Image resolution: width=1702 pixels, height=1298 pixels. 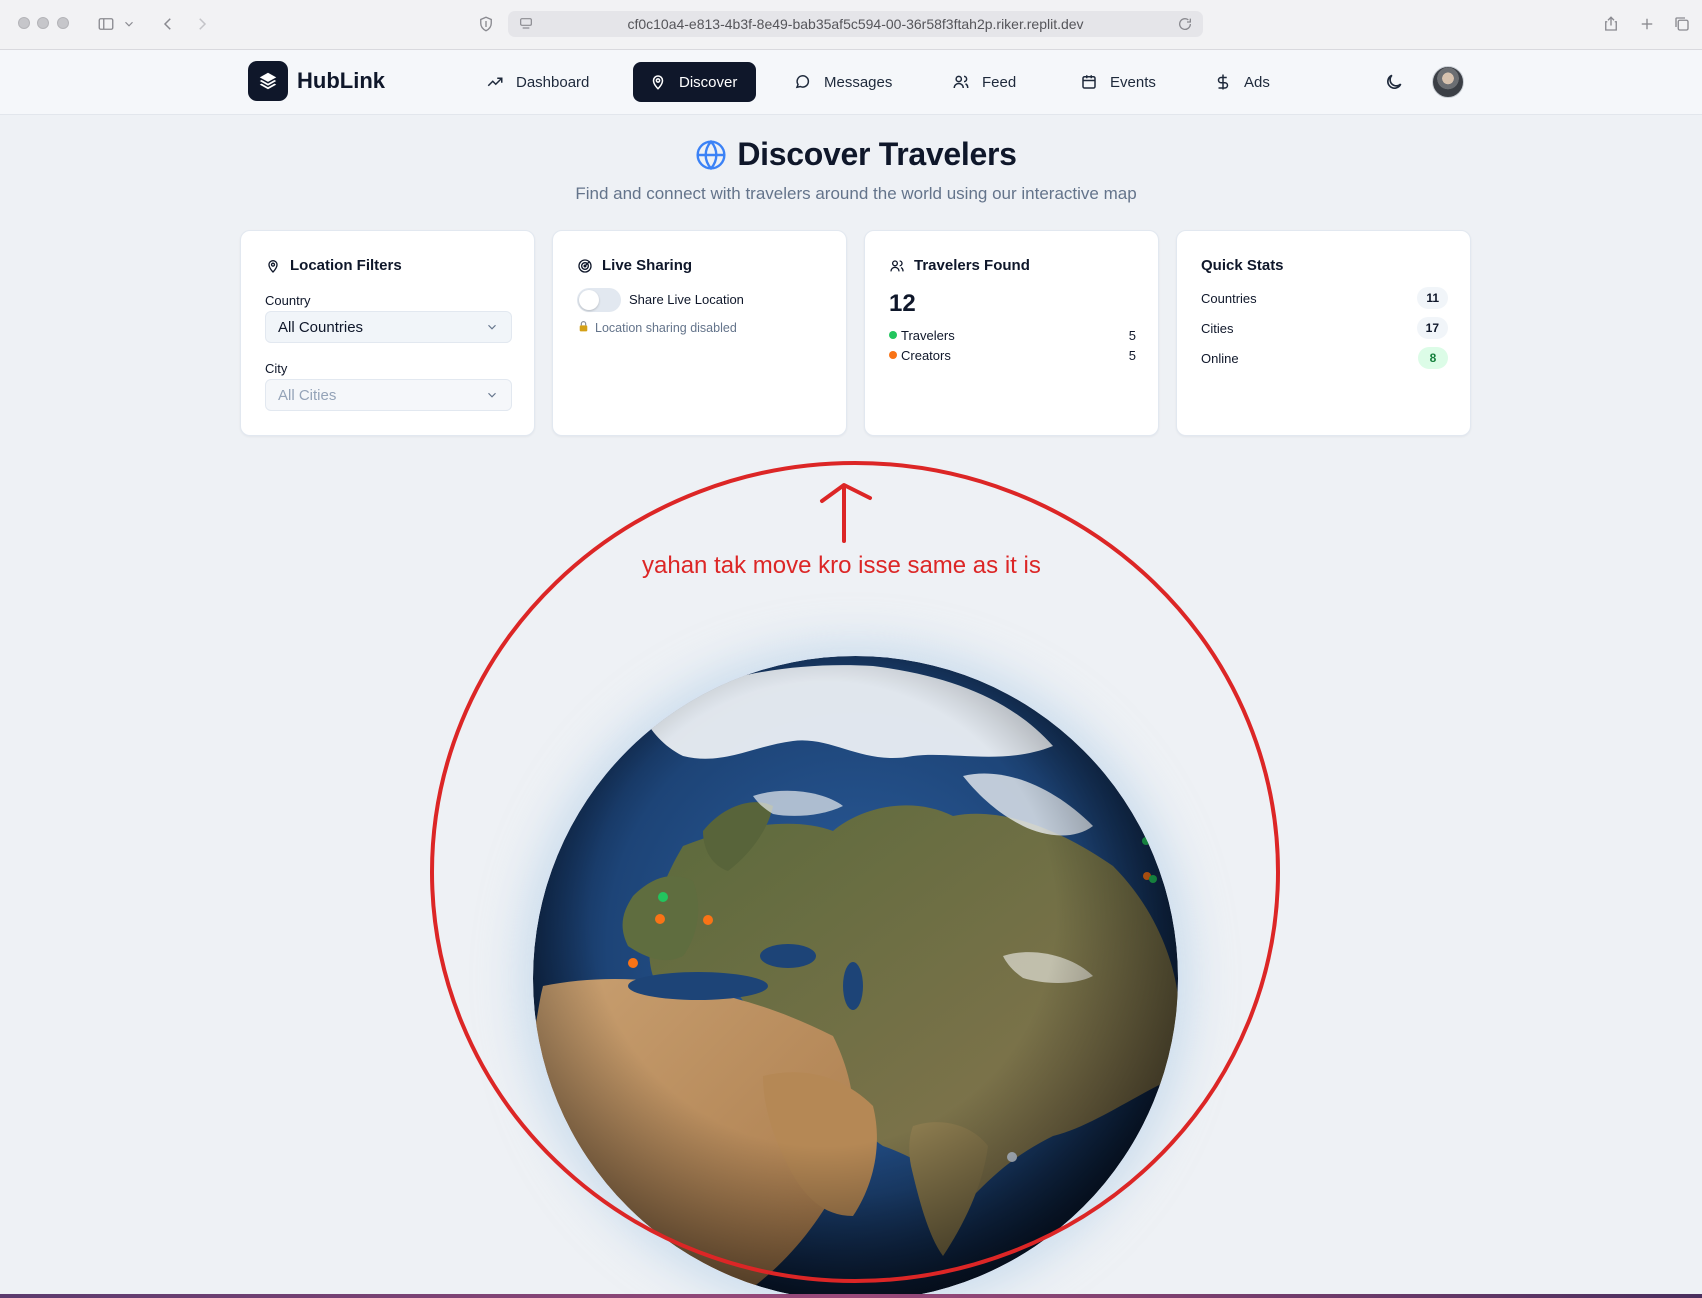 What do you see at coordinates (902, 303) in the screenshot?
I see `travelers-count: 12` at bounding box center [902, 303].